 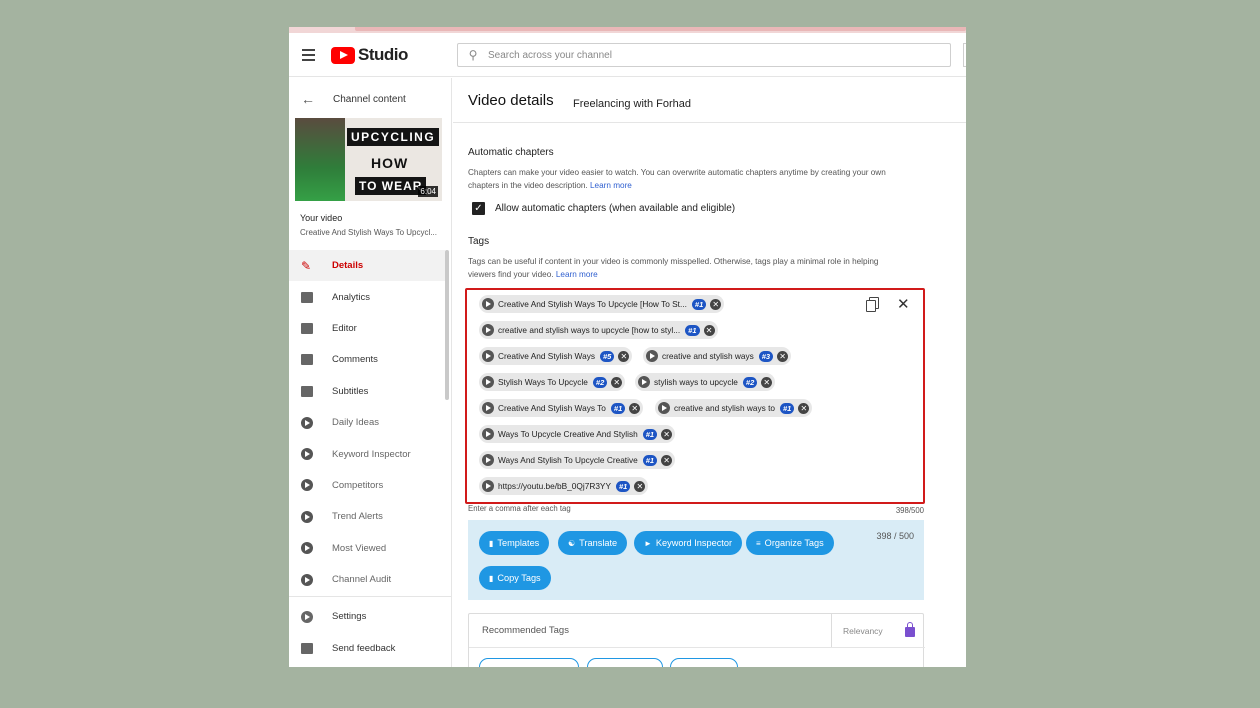 I want to click on channel-name: Freelancing with Forhad, so click(x=632, y=104).